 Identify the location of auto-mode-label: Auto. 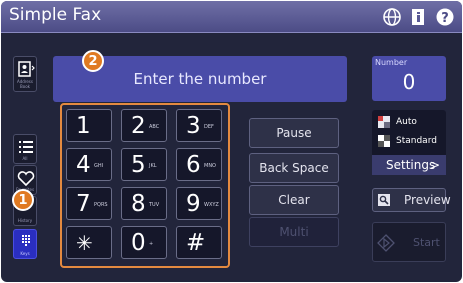
(406, 122).